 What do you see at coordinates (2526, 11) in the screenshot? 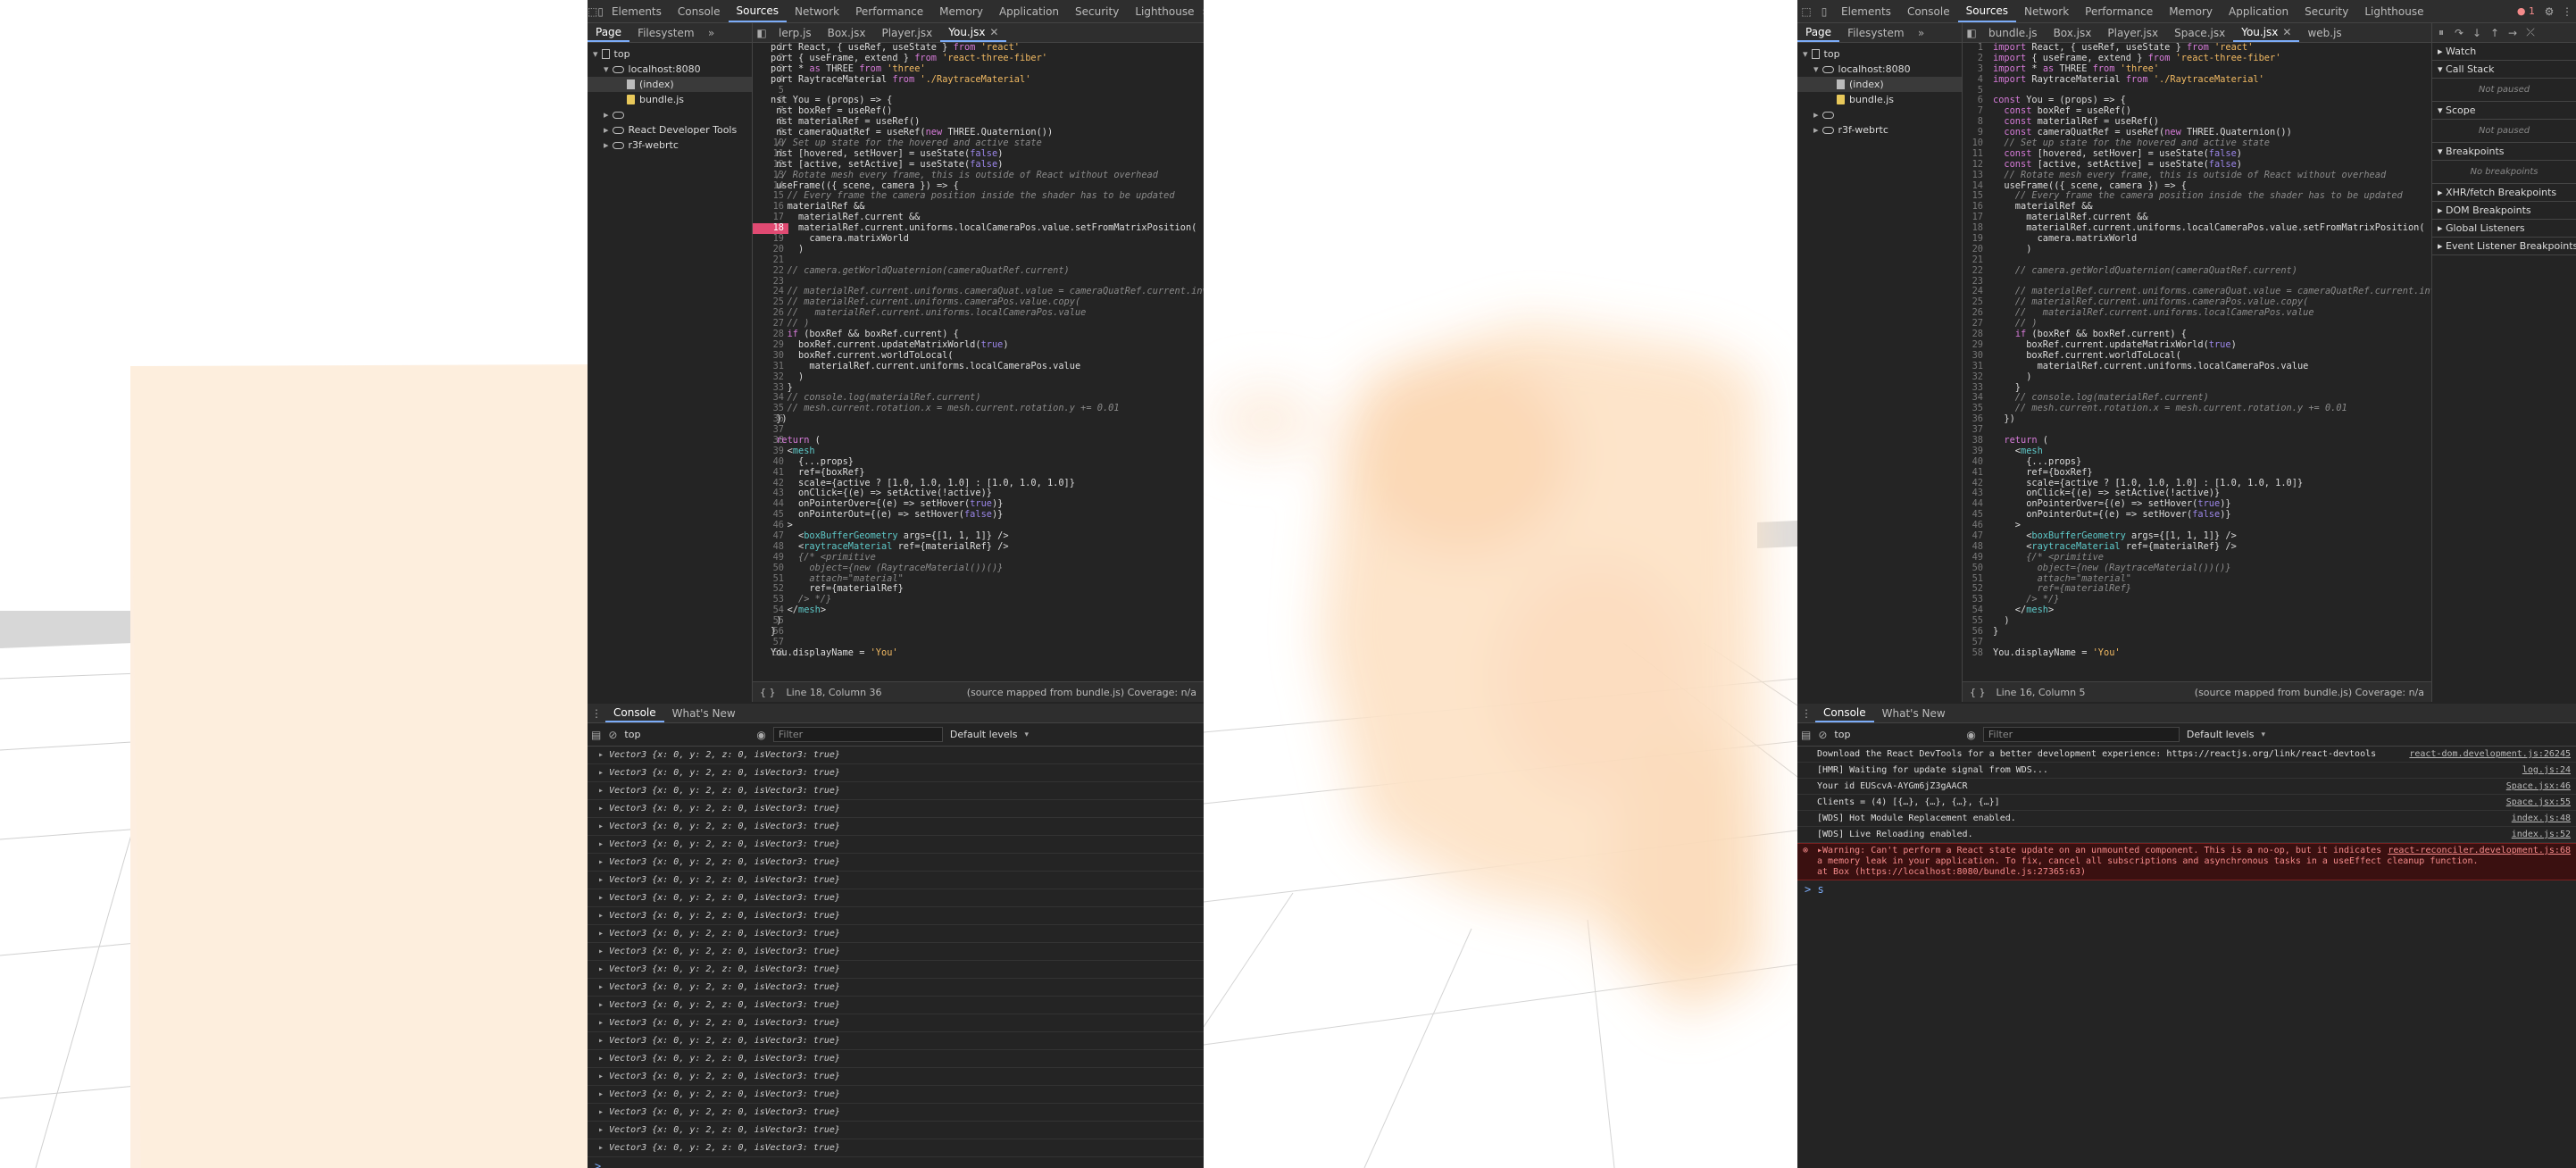
I see `error-badge: ● 1` at bounding box center [2526, 11].